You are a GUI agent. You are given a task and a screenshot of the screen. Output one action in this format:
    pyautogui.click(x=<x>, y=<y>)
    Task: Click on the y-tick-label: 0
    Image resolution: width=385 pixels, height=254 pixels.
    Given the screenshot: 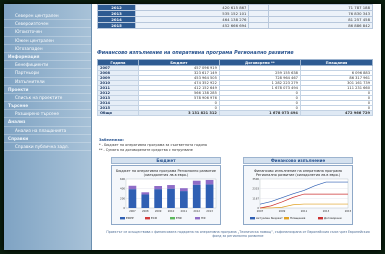 What is the action you would take?
    pyautogui.click(x=124, y=208)
    